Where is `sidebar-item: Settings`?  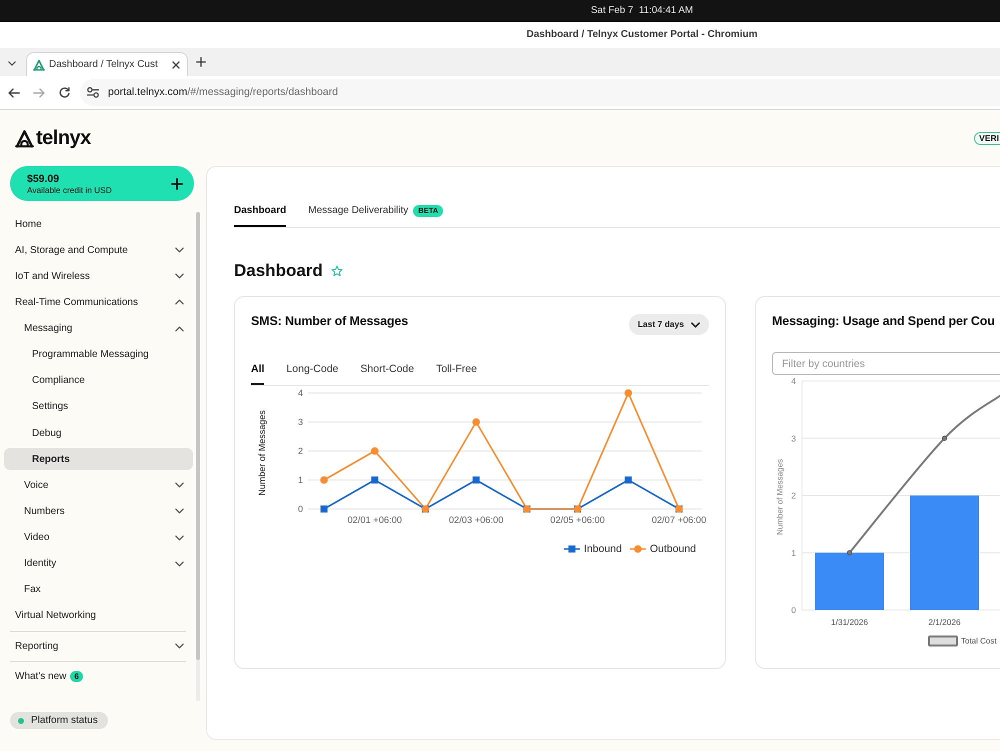 sidebar-item: Settings is located at coordinates (98, 407).